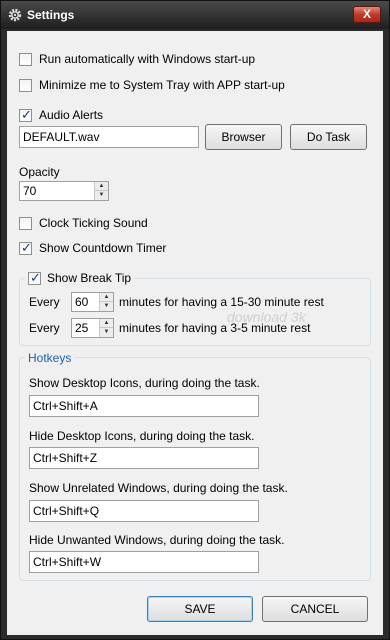 The height and width of the screenshot is (640, 390). Describe the element at coordinates (34, 278) in the screenshot. I see `break-tip-checkbox` at that location.